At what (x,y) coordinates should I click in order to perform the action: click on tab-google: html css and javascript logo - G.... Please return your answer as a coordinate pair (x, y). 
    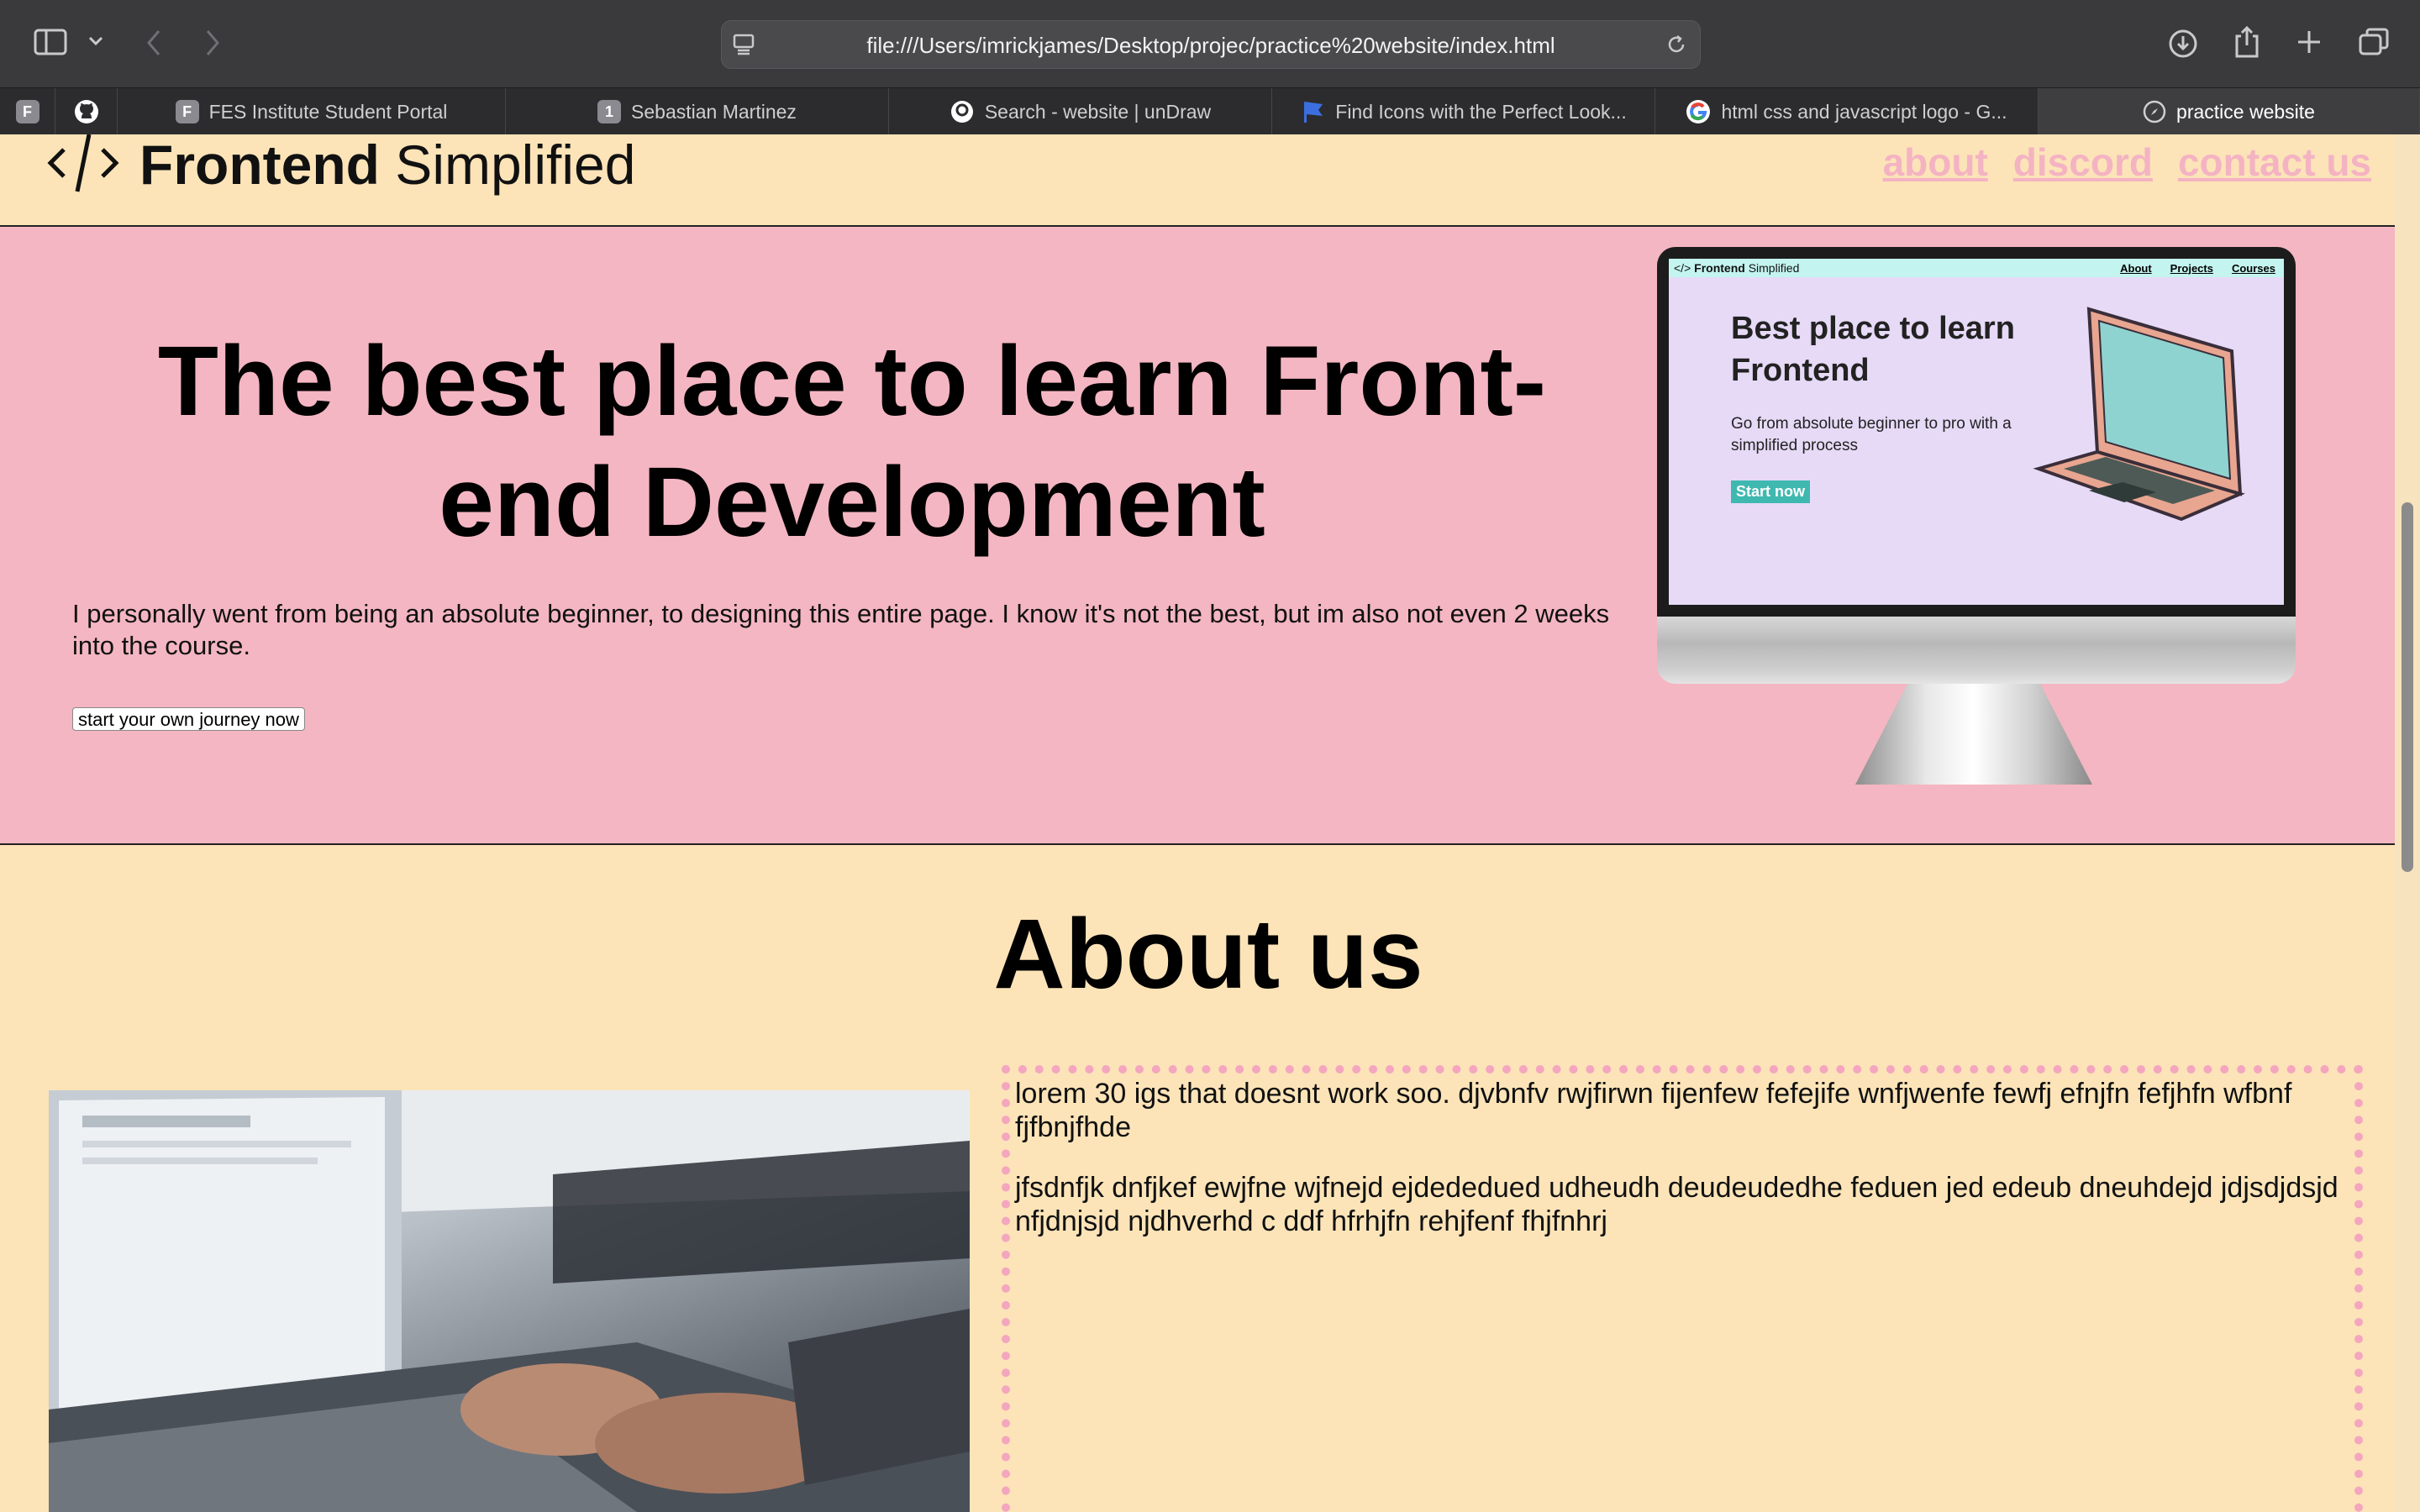
    Looking at the image, I should click on (1847, 111).